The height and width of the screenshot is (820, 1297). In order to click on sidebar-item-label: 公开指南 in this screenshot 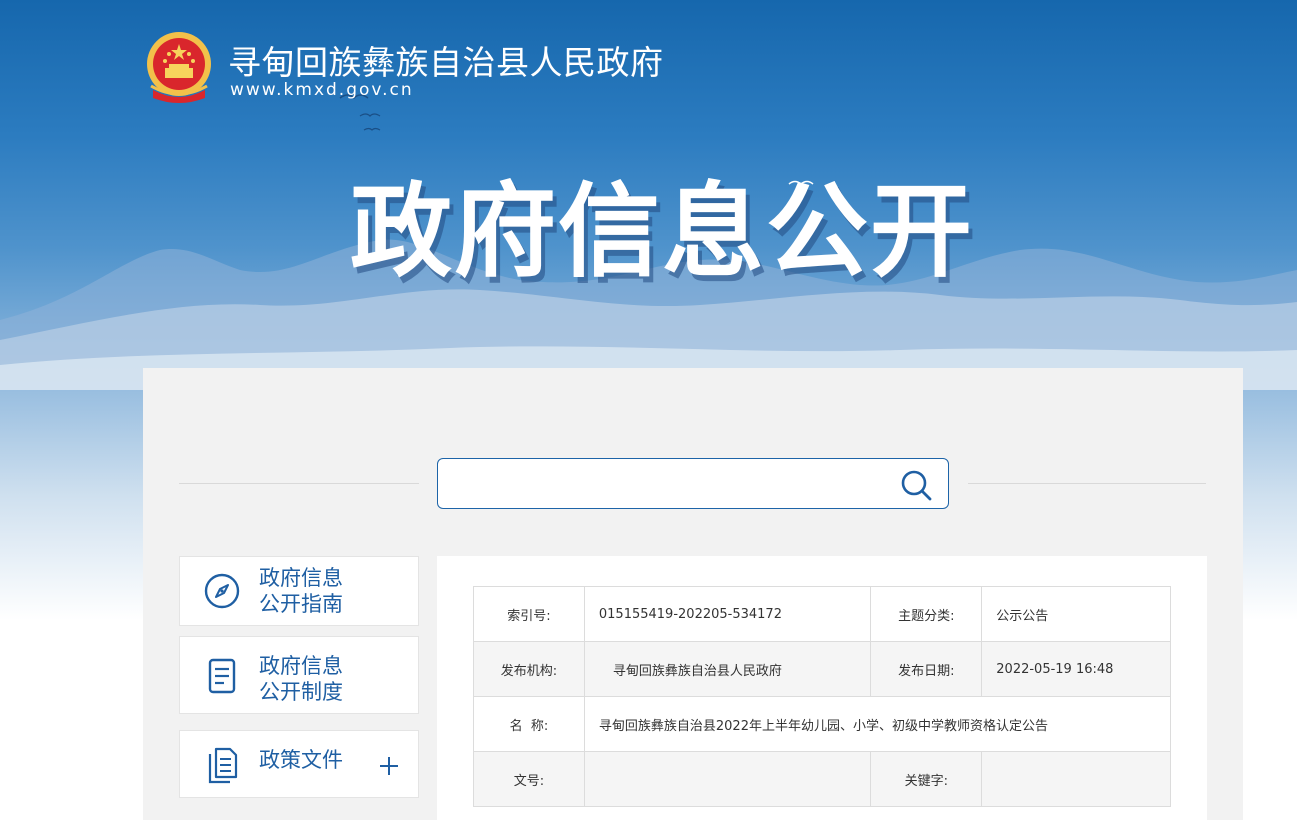, I will do `click(301, 604)`.